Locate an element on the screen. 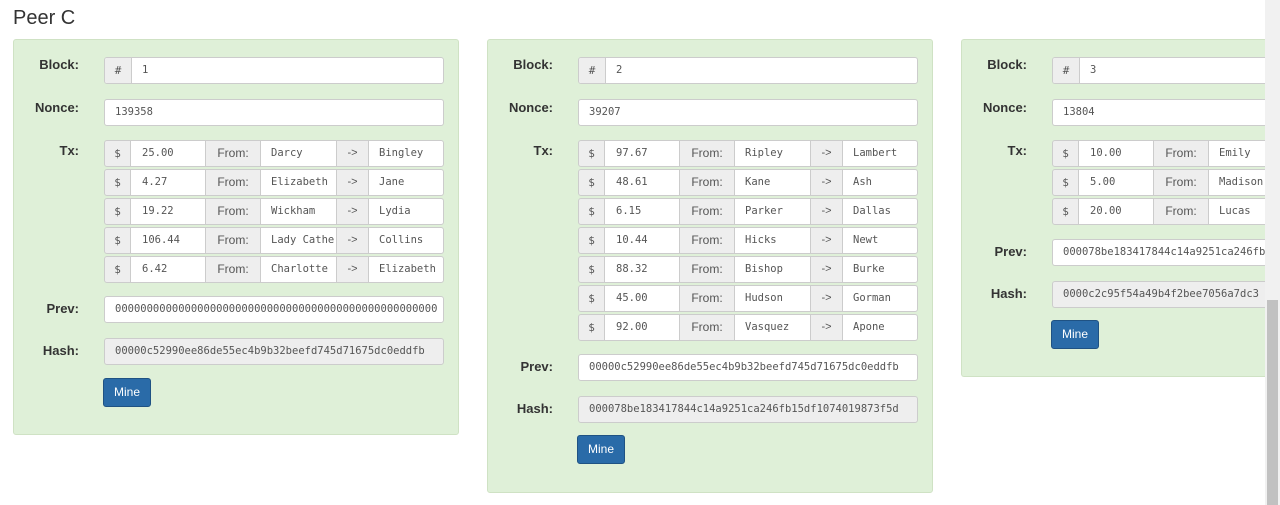 This screenshot has height=505, width=1280. hash-output: 0000c2c95f54a49b4f2bee7056a7dc3 is located at coordinates (1166, 294).